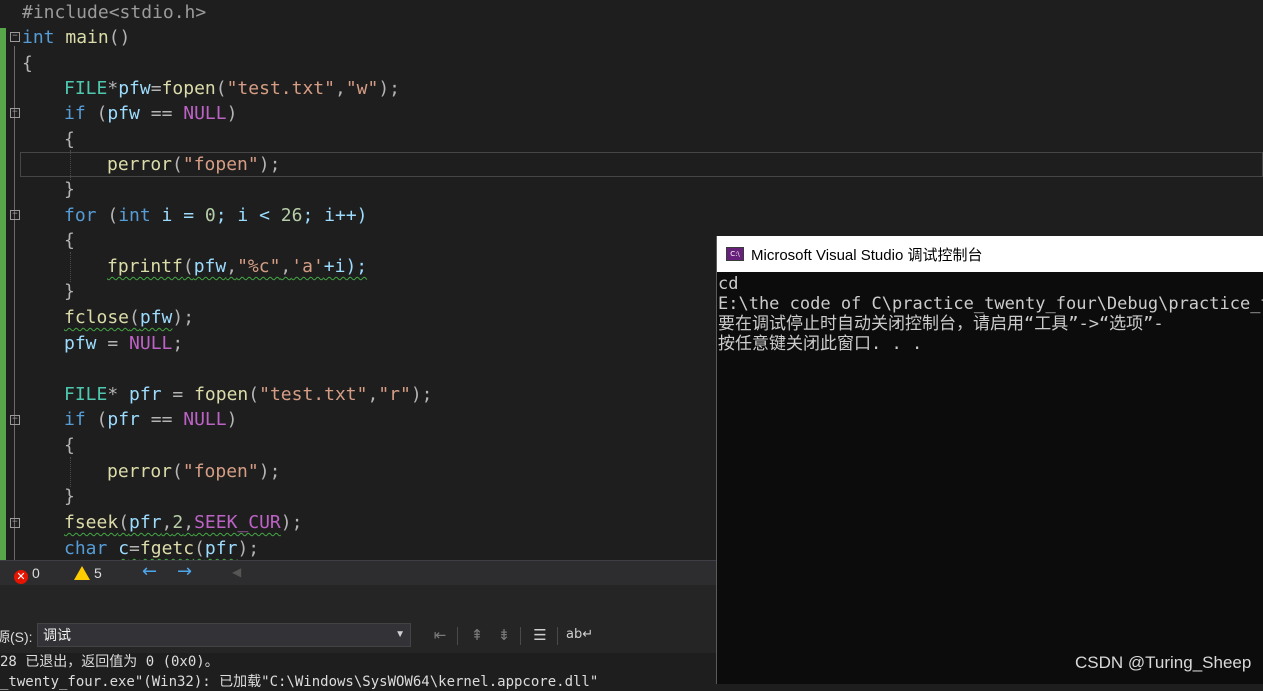 The height and width of the screenshot is (691, 1263). I want to click on code-line: #include<stdio.h>, so click(114, 12).